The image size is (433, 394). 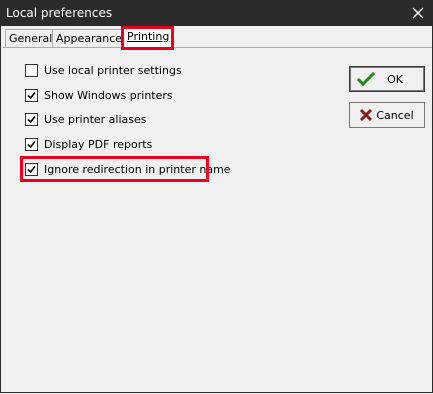 I want to click on tab-divider, so click(x=217, y=47).